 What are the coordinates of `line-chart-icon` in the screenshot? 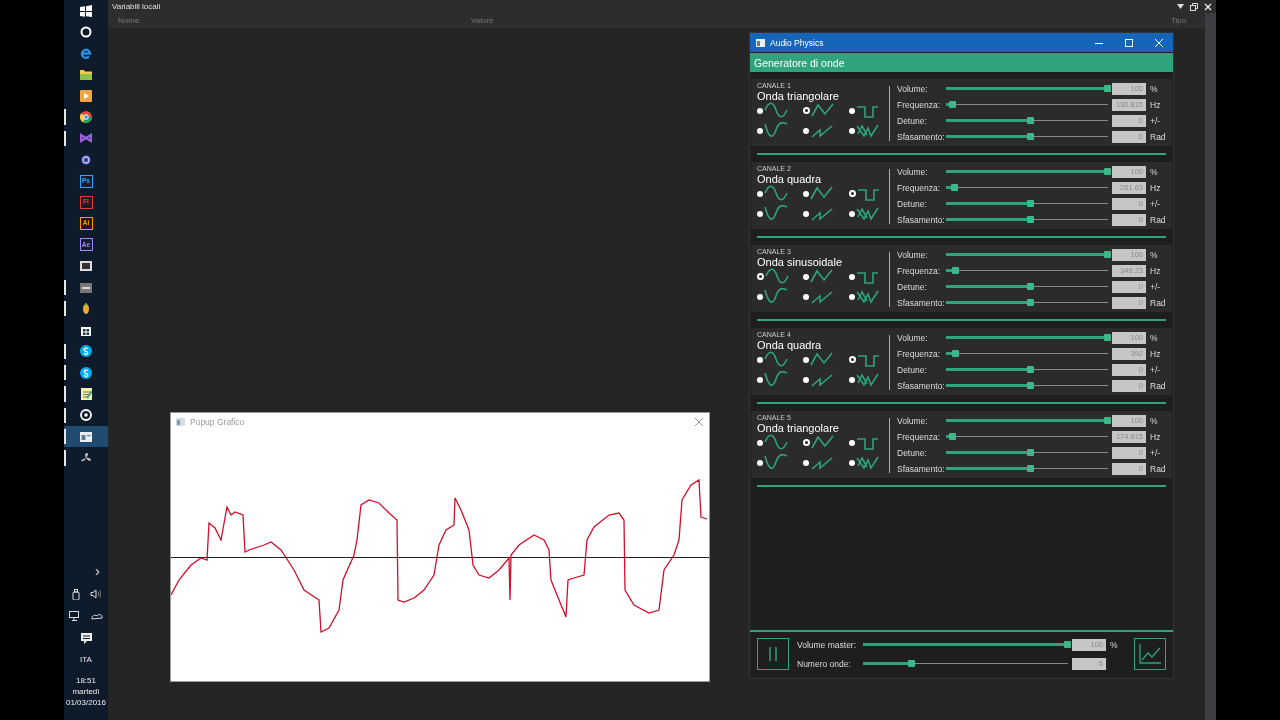 It's located at (1150, 654).